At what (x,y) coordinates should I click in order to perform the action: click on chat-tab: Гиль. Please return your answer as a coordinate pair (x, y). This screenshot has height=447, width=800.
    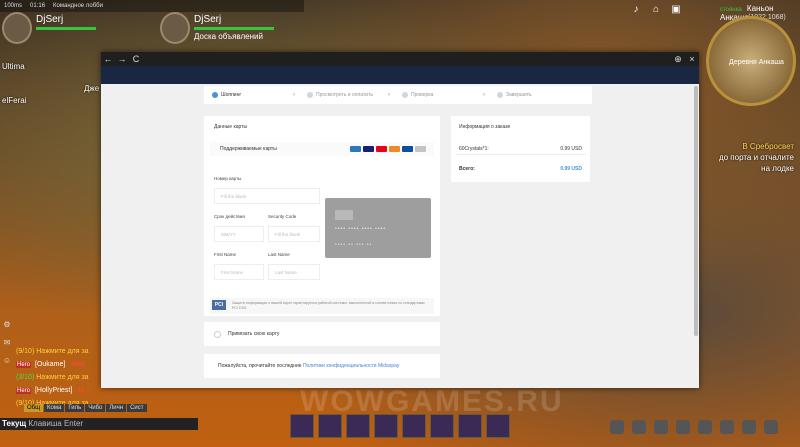
    Looking at the image, I should click on (75, 408).